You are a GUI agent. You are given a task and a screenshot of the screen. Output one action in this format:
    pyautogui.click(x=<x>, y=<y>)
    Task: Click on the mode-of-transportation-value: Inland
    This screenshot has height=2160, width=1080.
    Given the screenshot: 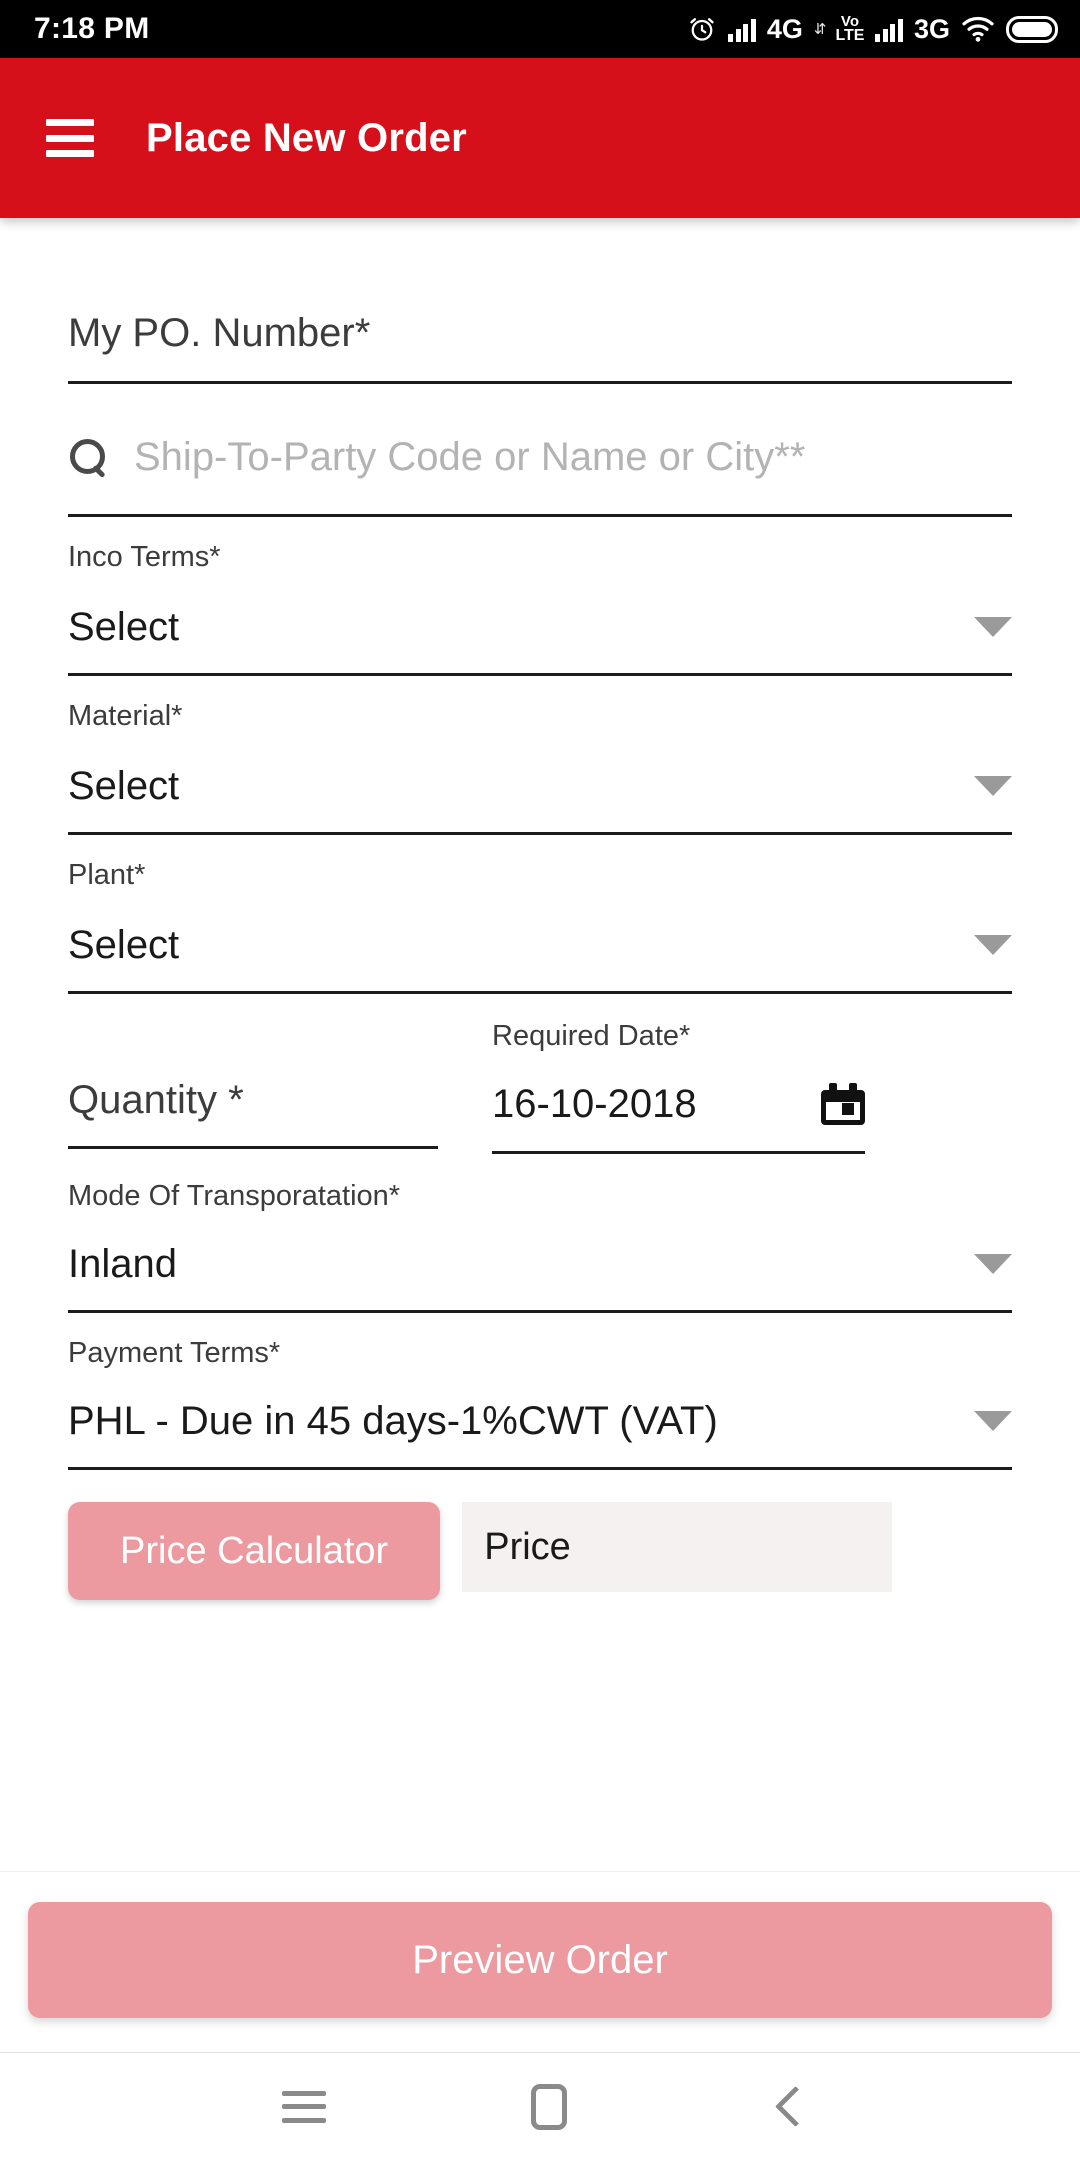 What is the action you would take?
    pyautogui.click(x=122, y=1264)
    